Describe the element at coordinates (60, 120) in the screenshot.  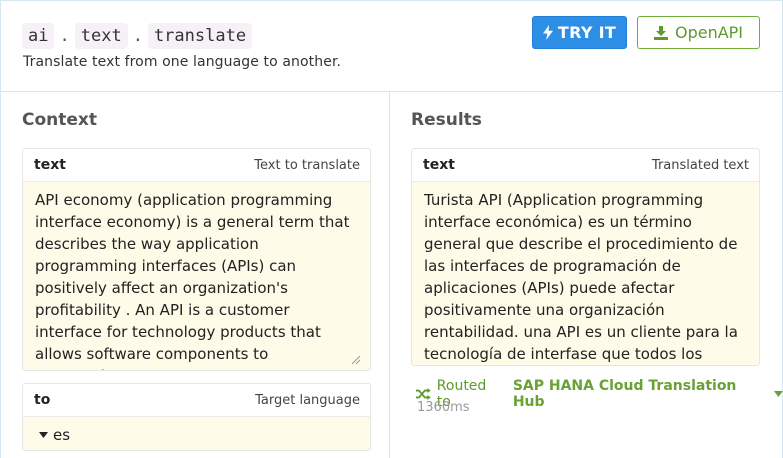
I see `context-title: Context` at that location.